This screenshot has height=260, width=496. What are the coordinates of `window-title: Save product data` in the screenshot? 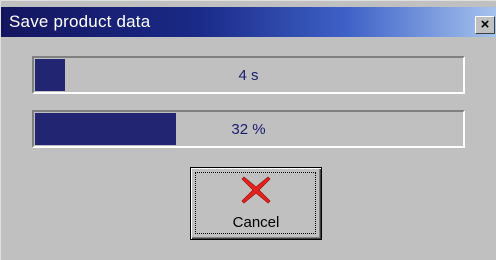 It's located at (80, 21).